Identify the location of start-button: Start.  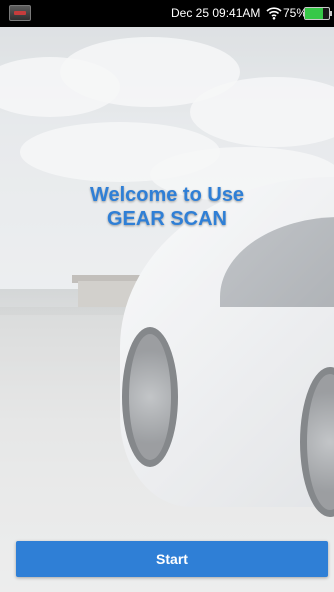
(172, 559).